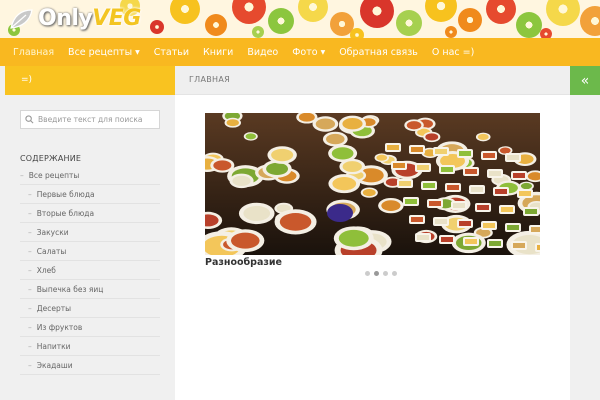 This screenshot has height=400, width=600. I want to click on nav-item: Обратная связь, so click(378, 52).